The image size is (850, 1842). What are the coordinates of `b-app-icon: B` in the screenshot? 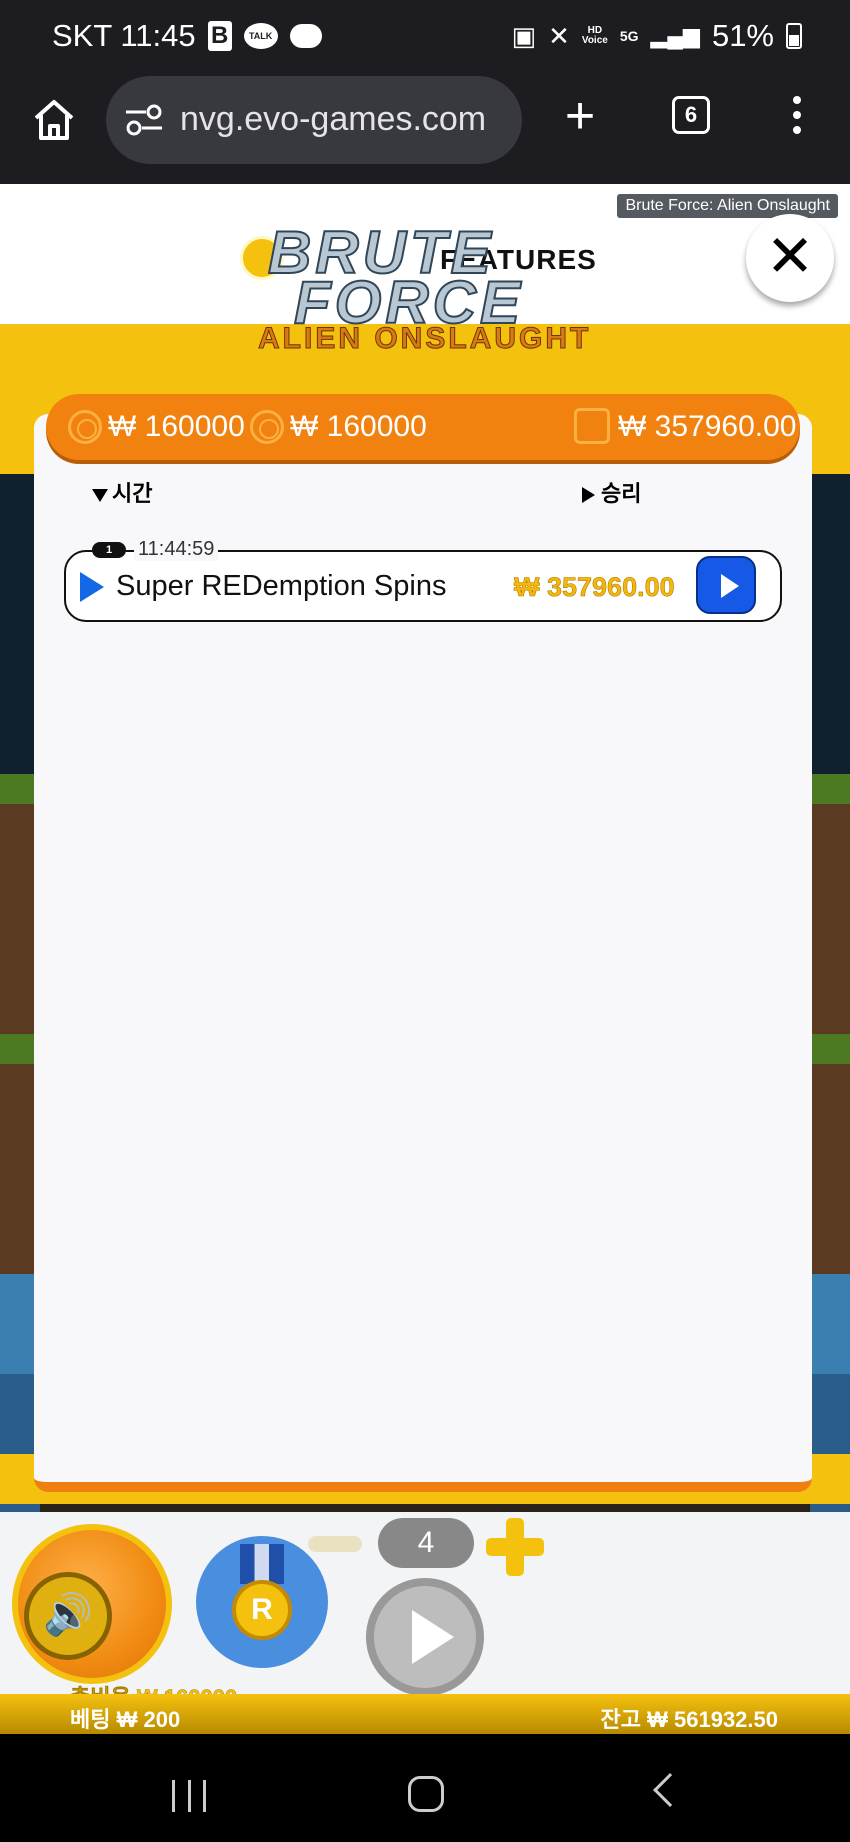 It's located at (219, 36).